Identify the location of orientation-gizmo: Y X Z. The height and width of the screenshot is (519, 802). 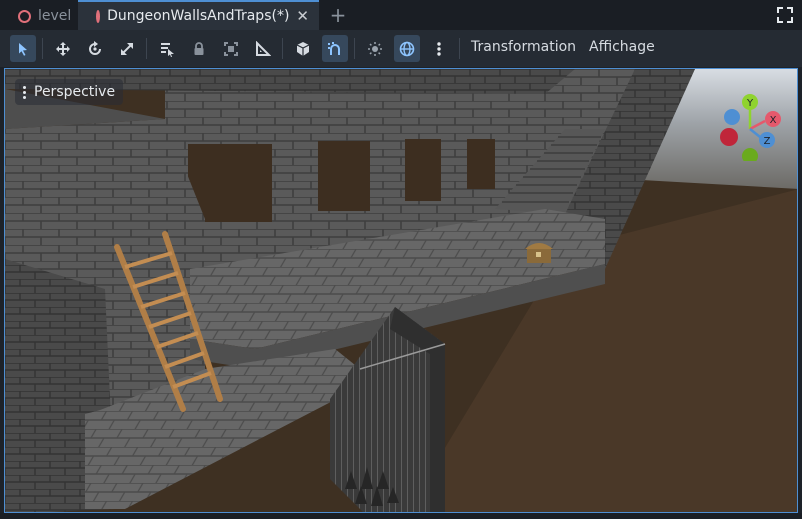
(750, 121).